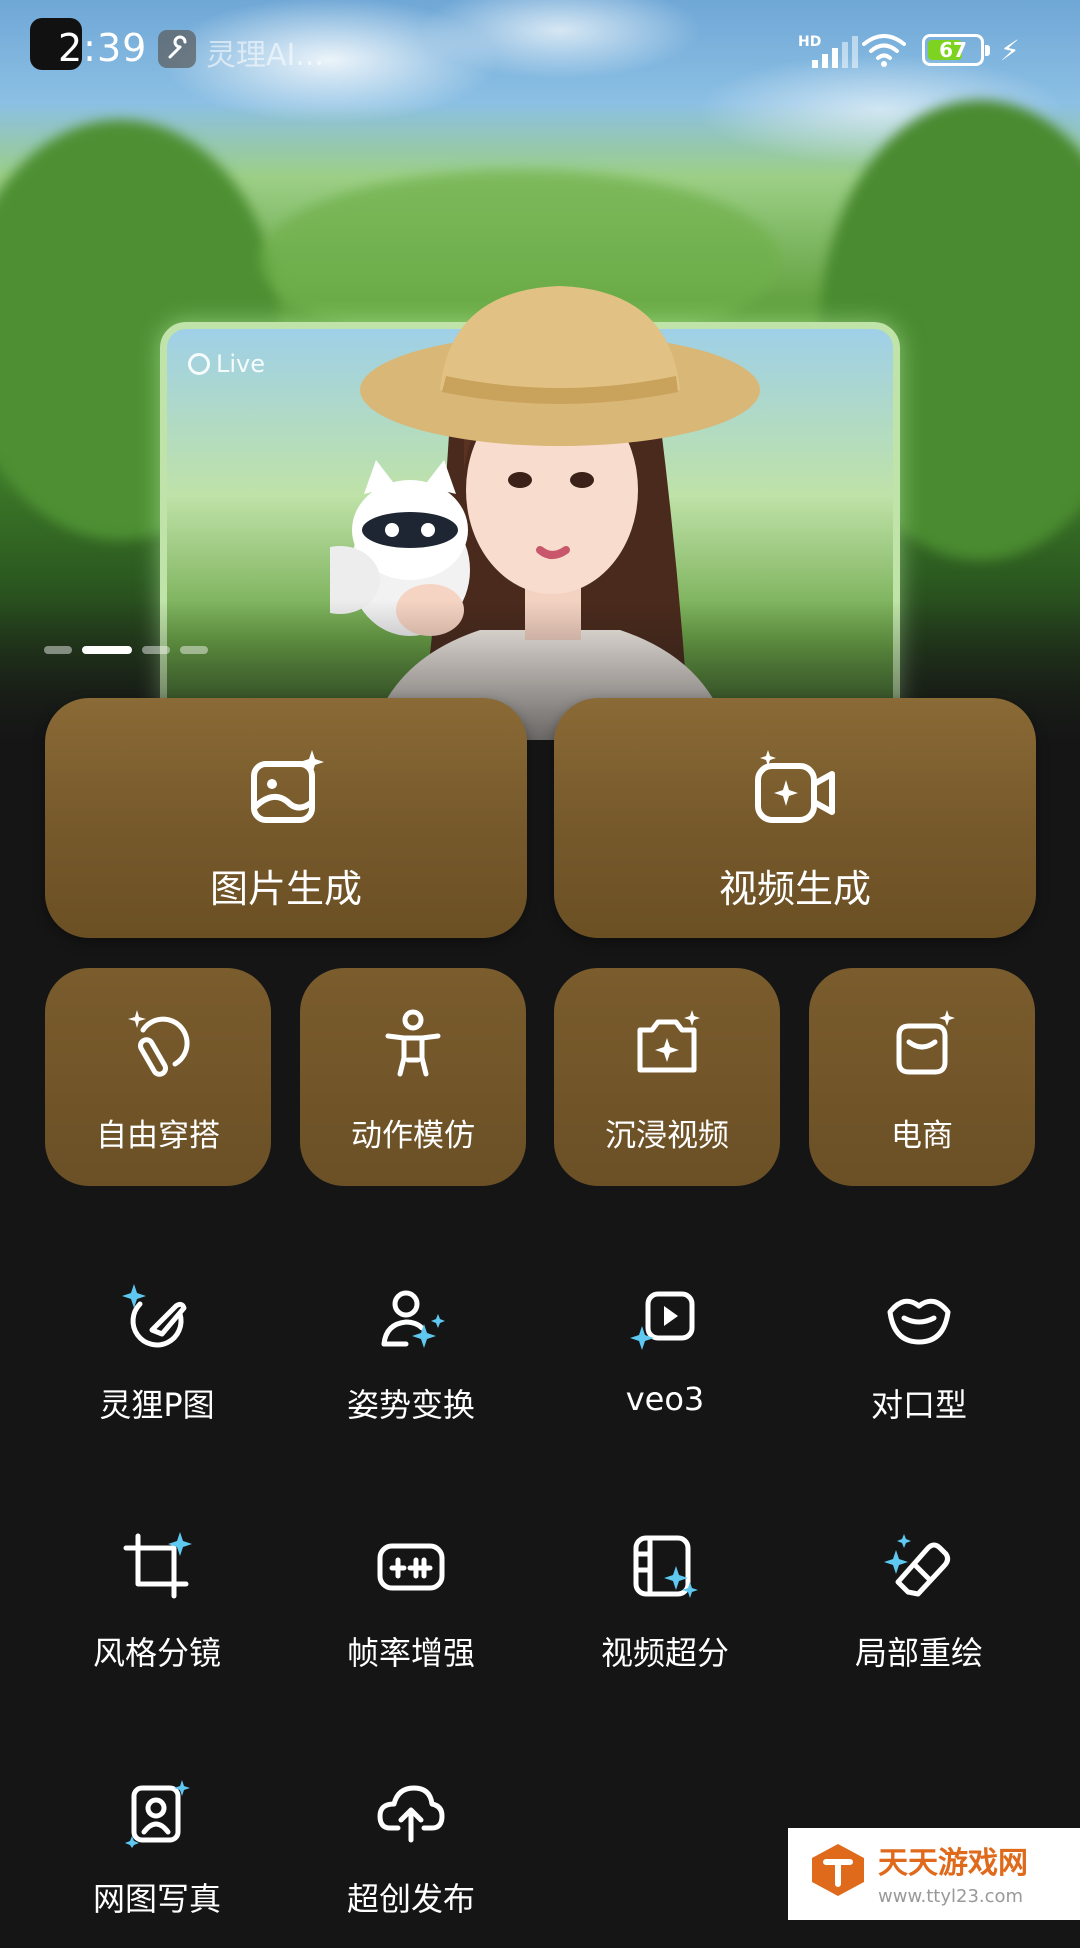 The height and width of the screenshot is (1948, 1080). I want to click on cloud-upload-icon, so click(411, 1814).